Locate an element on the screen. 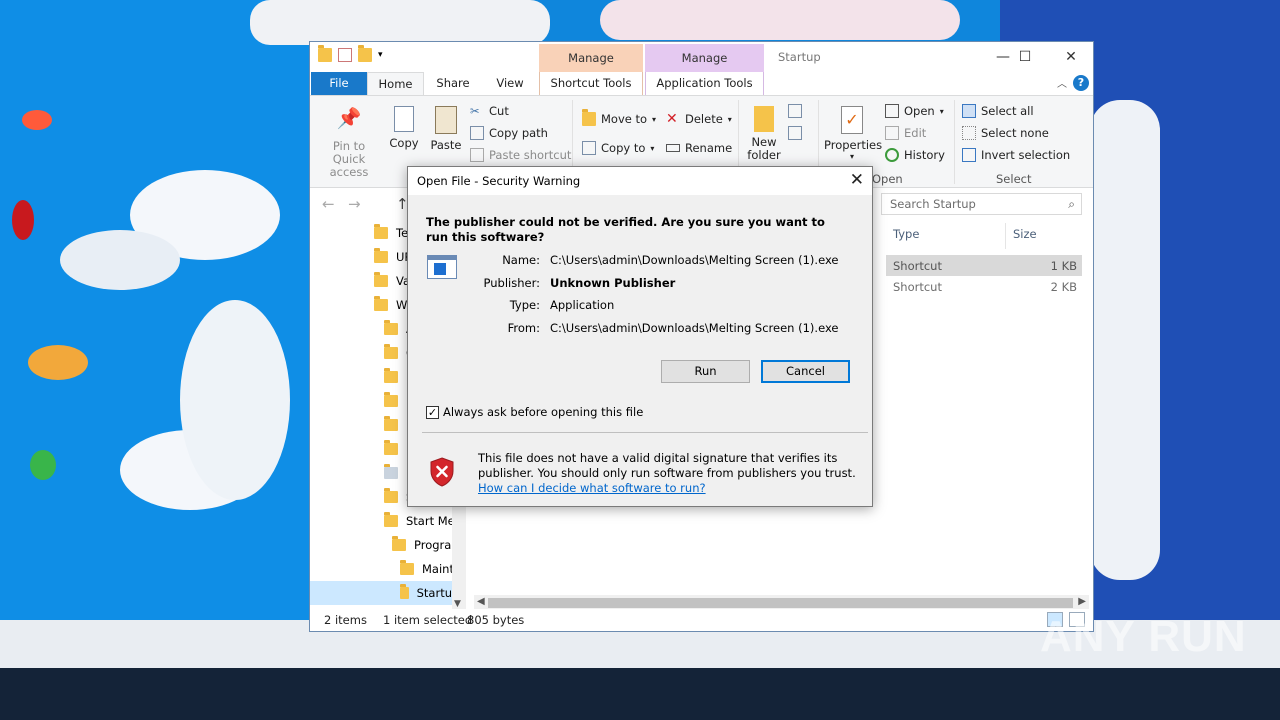 The width and height of the screenshot is (1280, 720). copy-icon is located at coordinates (404, 119).